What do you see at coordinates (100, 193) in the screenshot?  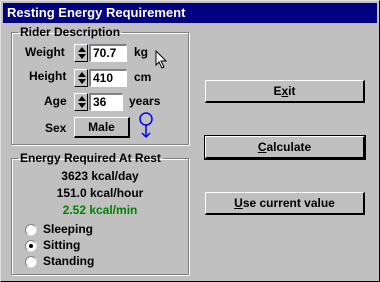 I see `energy-per-hour: 151.0 kcal/hour` at bounding box center [100, 193].